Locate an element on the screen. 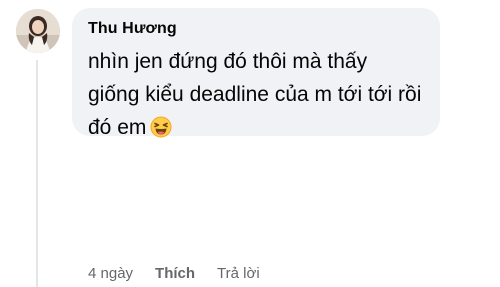 The width and height of the screenshot is (500, 287). like-button: Thích is located at coordinates (175, 273).